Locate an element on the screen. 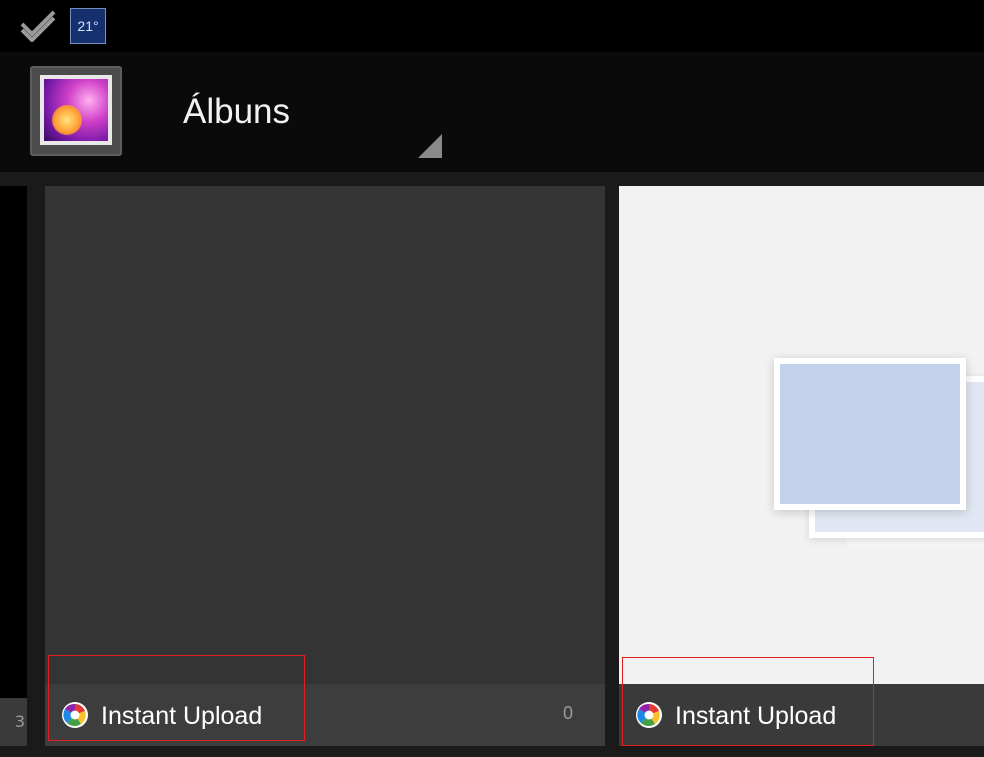  weather-temperature: 21° is located at coordinates (88, 26).